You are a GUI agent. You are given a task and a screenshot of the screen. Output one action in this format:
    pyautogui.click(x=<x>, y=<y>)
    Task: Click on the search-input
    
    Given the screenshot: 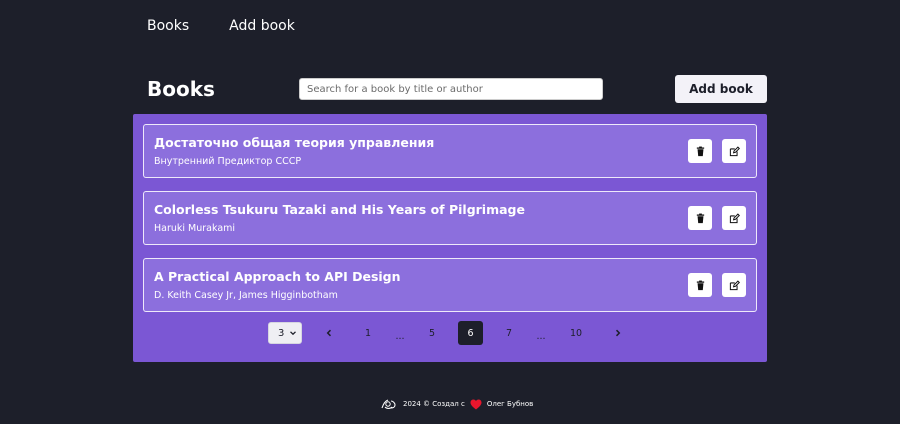 What is the action you would take?
    pyautogui.click(x=451, y=89)
    